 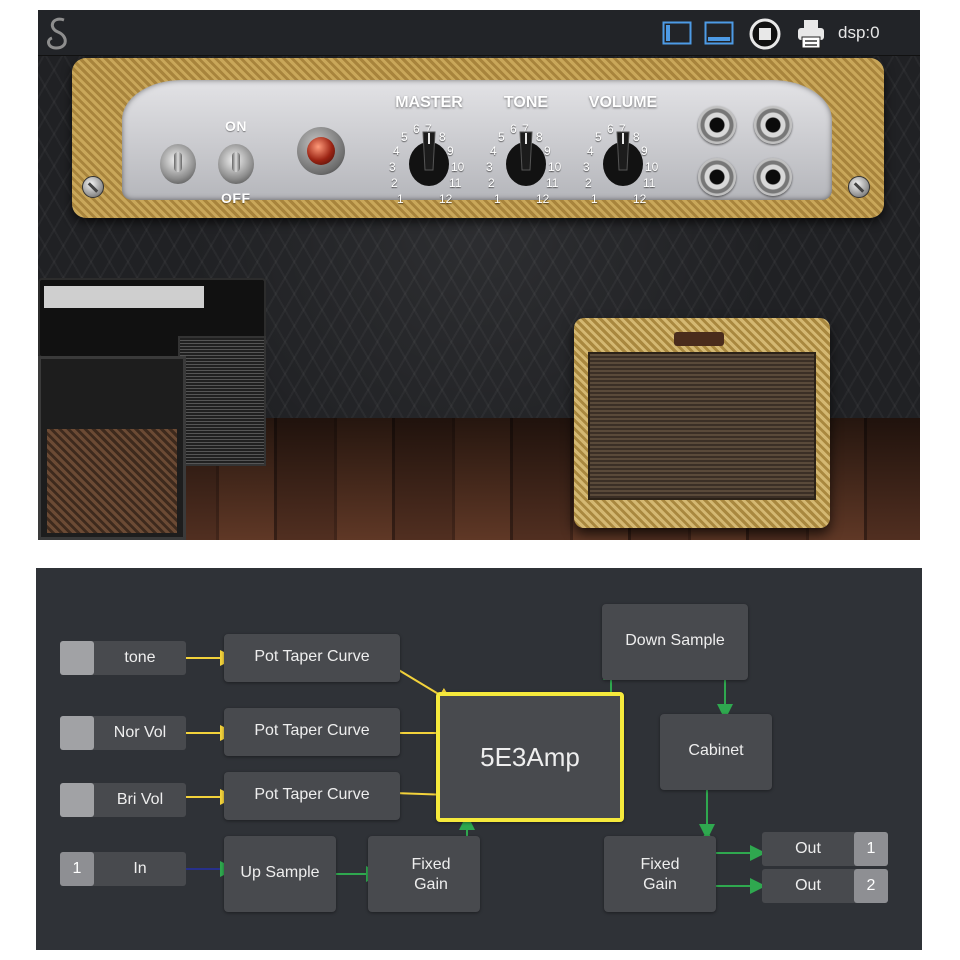 I want to click on output-number: 1, so click(x=871, y=849).